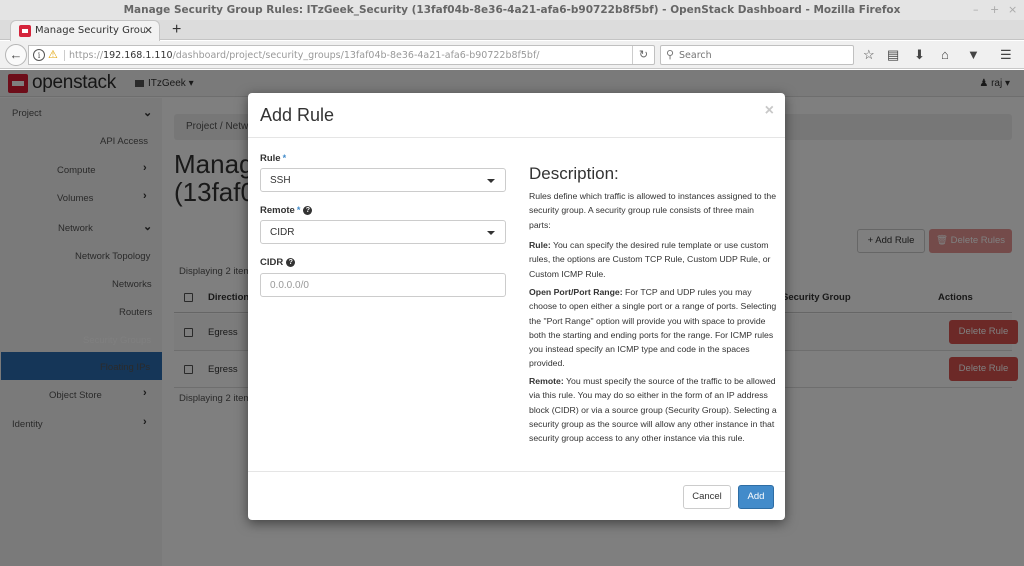  I want to click on add-button: Add, so click(756, 497).